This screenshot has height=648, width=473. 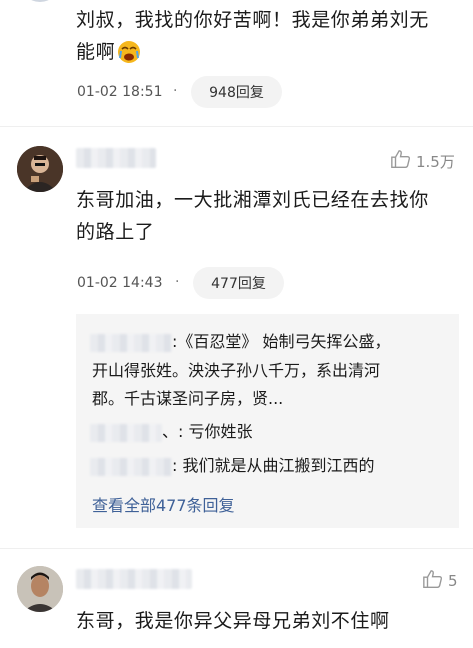 I want to click on comment-text: 东哥，我是你异父异母兄弟刘不住啊, so click(x=271, y=621).